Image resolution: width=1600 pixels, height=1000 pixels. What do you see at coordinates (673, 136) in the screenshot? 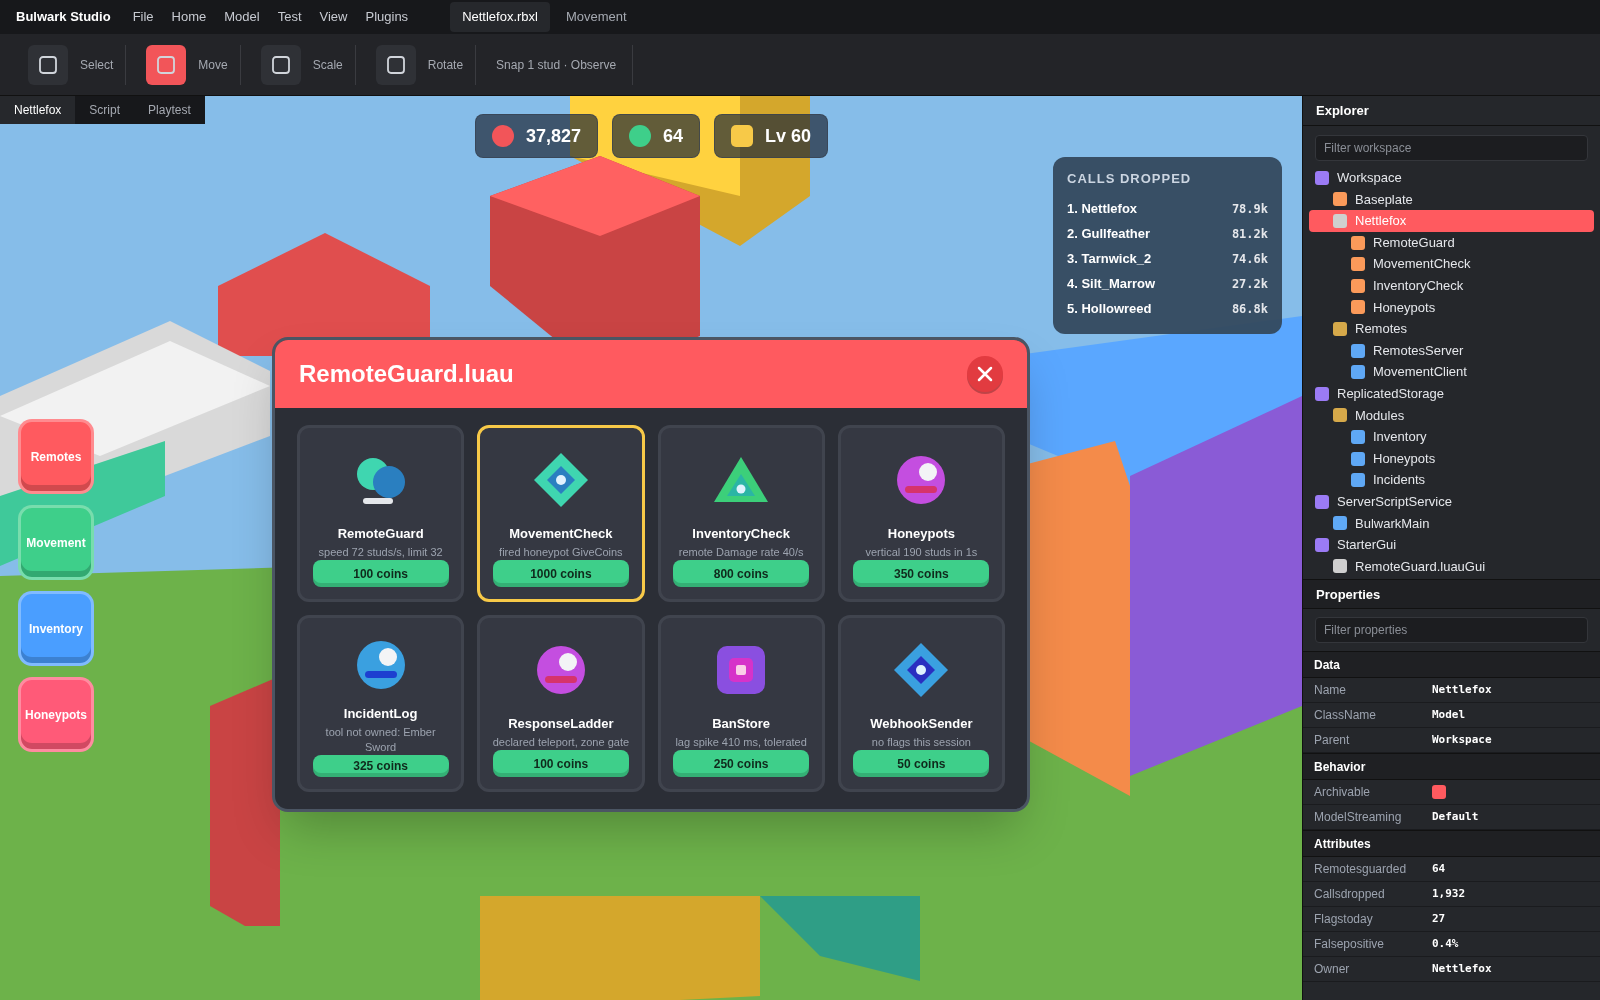
I see `stat-value: 64` at bounding box center [673, 136].